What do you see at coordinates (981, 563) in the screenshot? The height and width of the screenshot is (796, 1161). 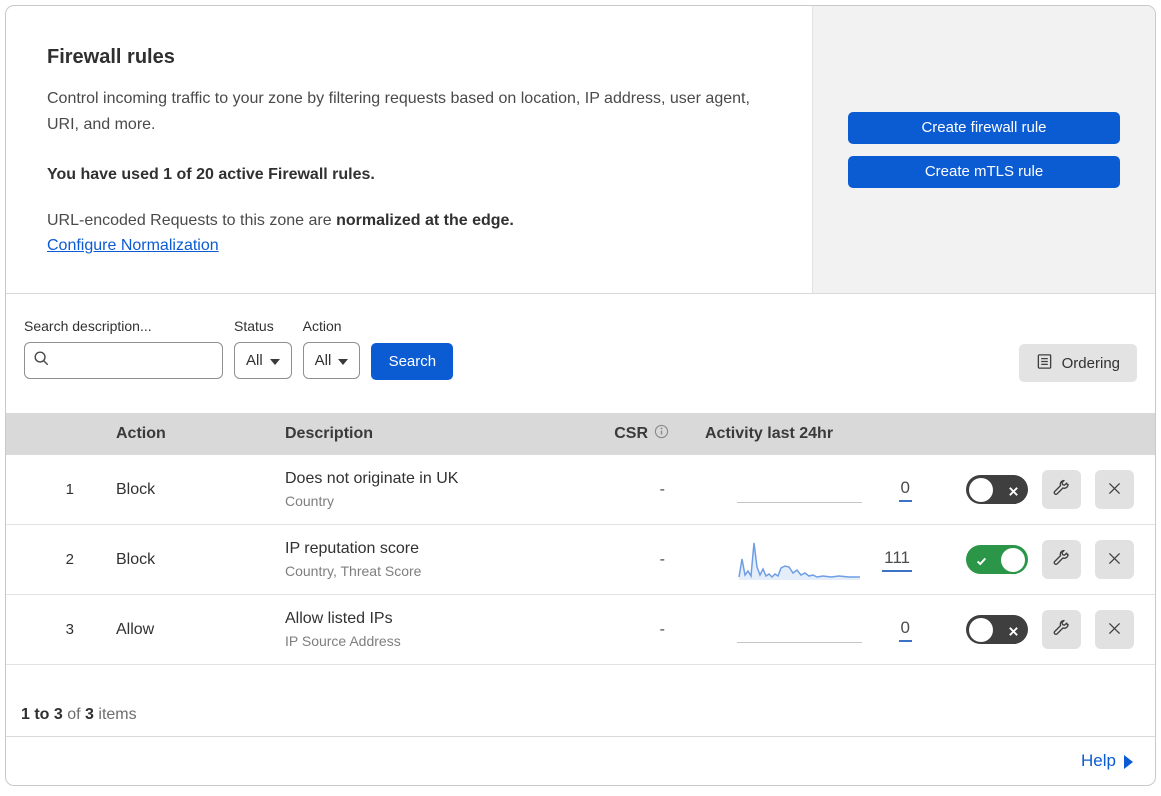 I see `check-icon` at bounding box center [981, 563].